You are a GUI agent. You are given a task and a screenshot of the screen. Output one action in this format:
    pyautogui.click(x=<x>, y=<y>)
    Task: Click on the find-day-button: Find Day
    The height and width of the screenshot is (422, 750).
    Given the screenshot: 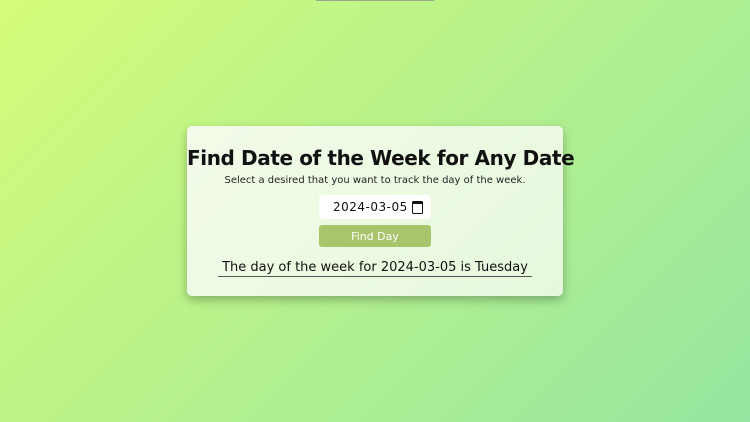 What is the action you would take?
    pyautogui.click(x=375, y=236)
    